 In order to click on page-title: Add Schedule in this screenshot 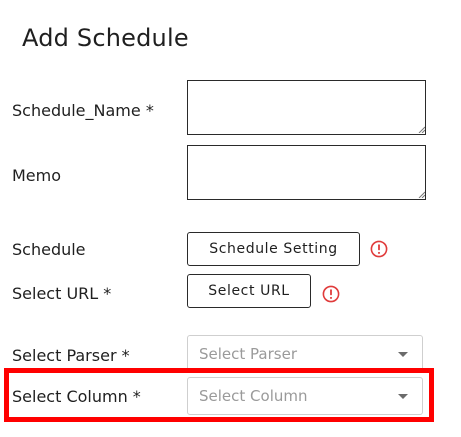, I will do `click(105, 38)`.